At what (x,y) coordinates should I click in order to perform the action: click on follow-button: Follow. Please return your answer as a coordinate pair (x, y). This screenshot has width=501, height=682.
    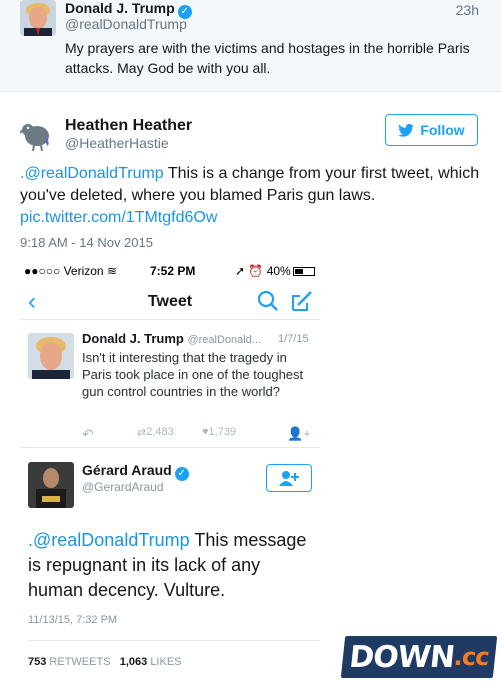
    Looking at the image, I should click on (431, 130).